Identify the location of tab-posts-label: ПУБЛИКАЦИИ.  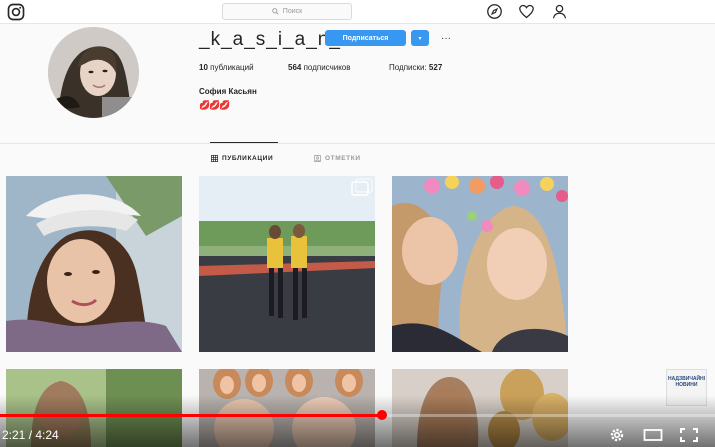
(248, 158).